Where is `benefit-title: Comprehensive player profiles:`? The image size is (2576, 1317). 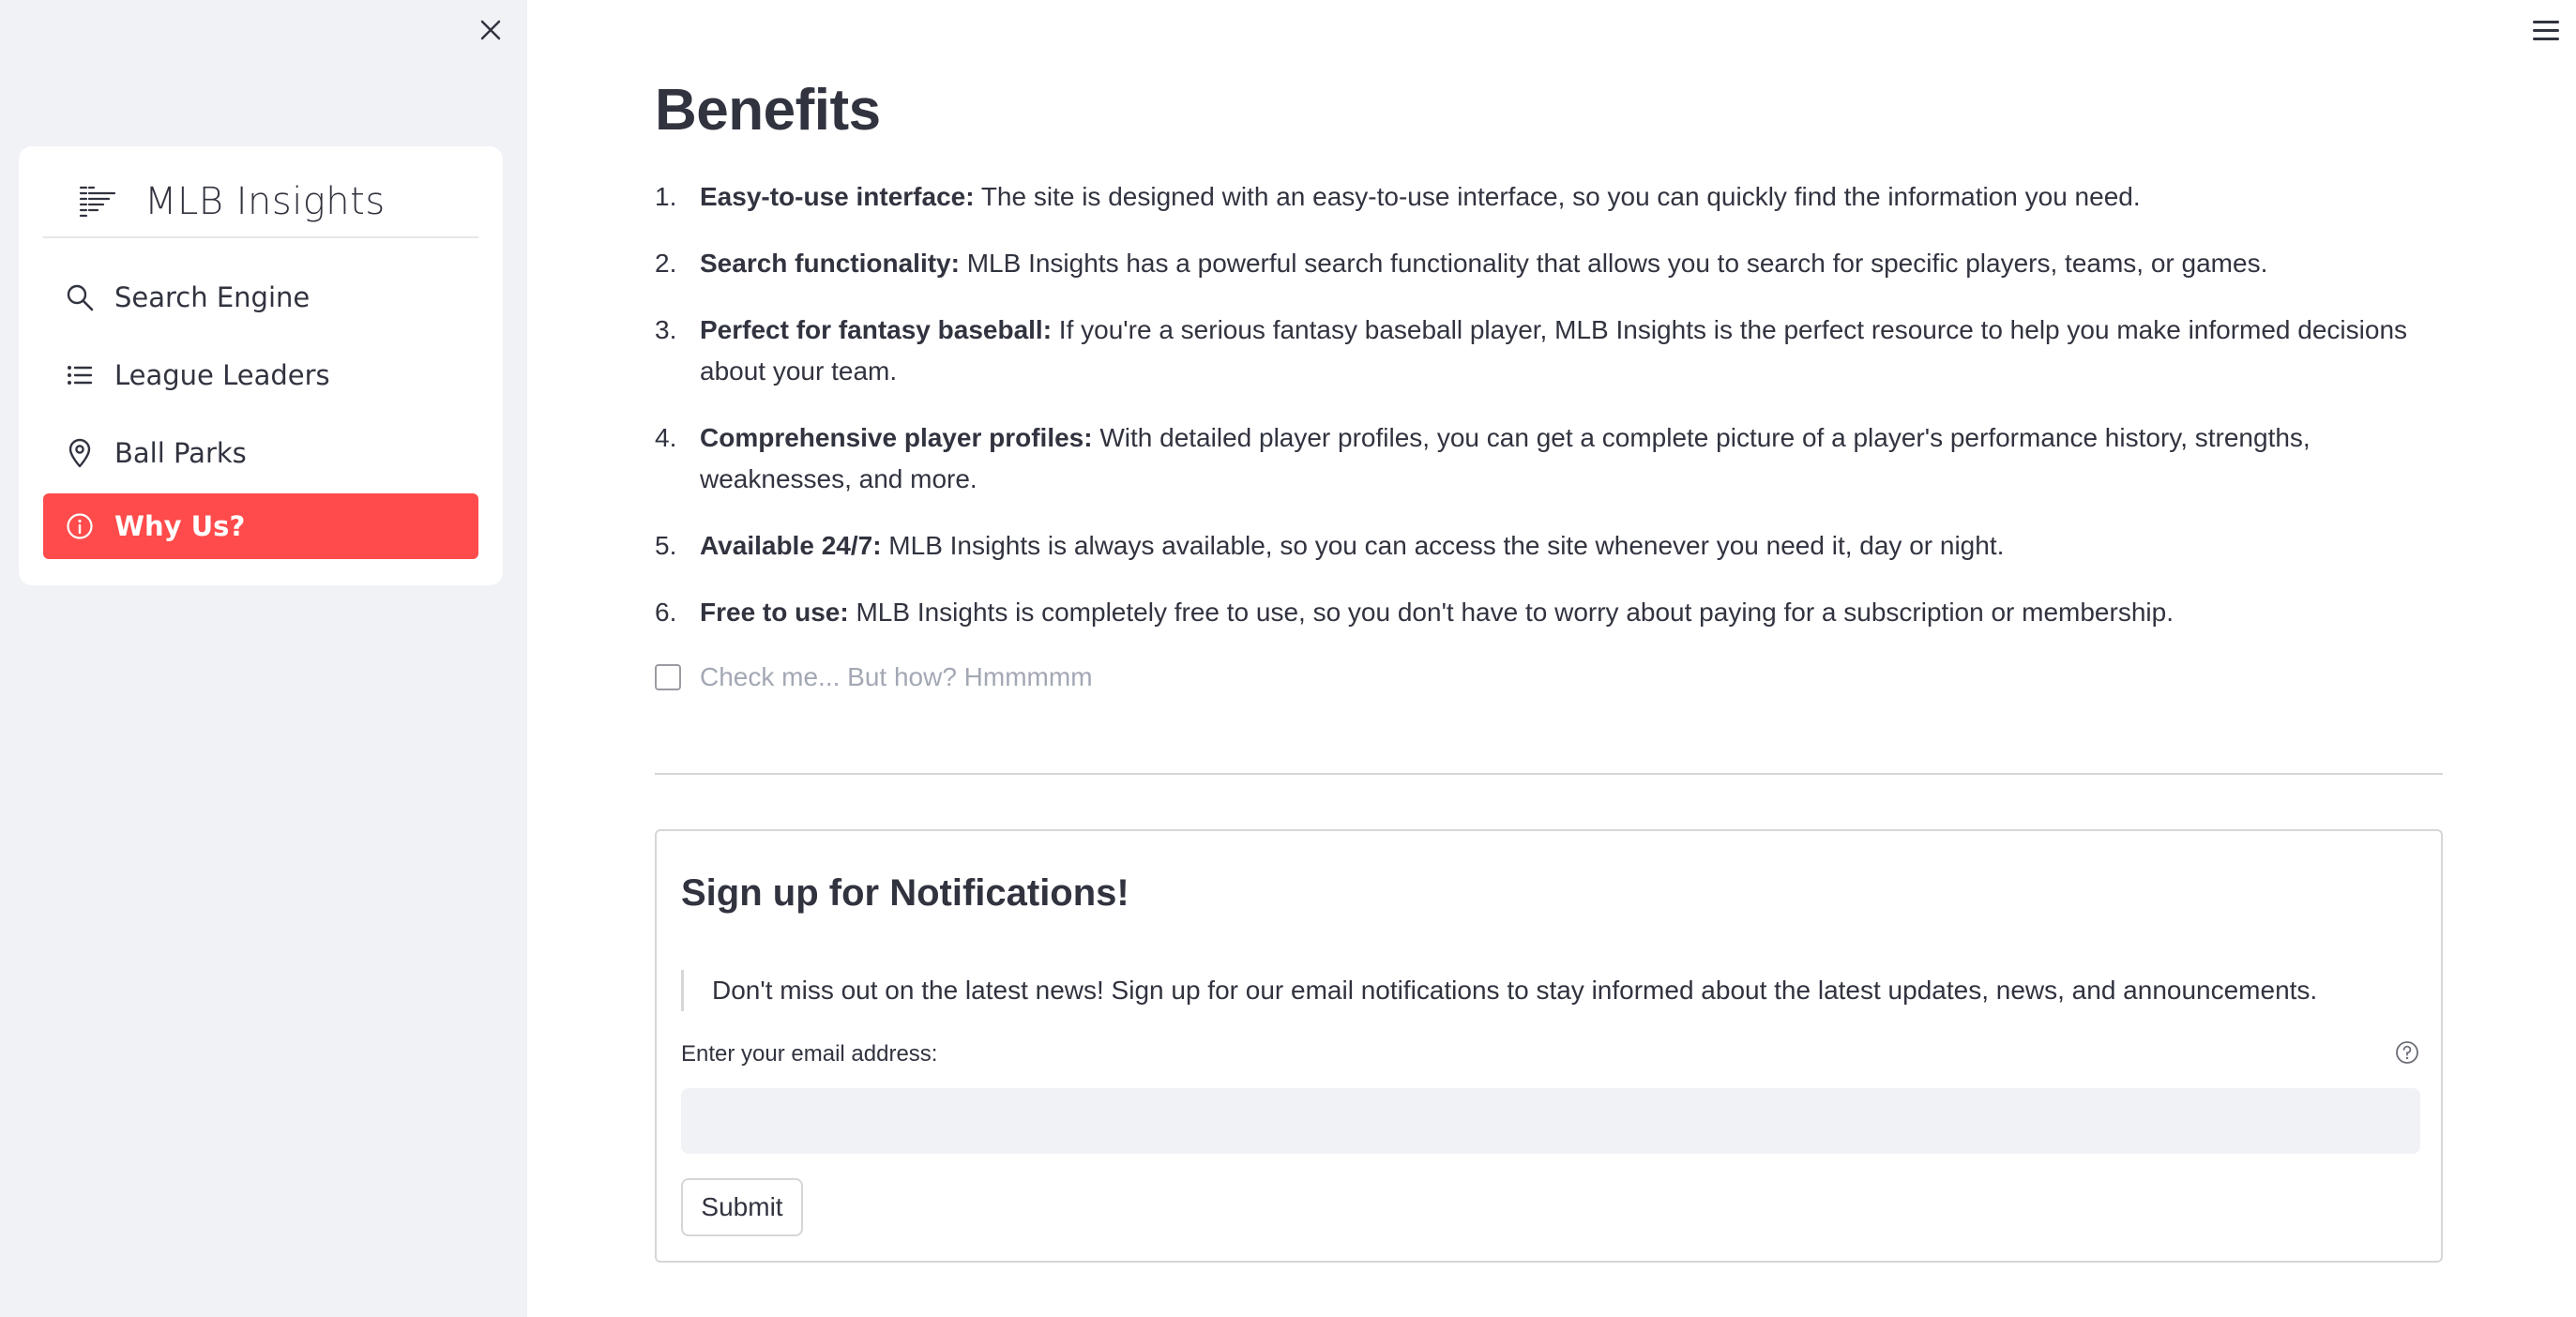 benefit-title: Comprehensive player profiles: is located at coordinates (896, 438).